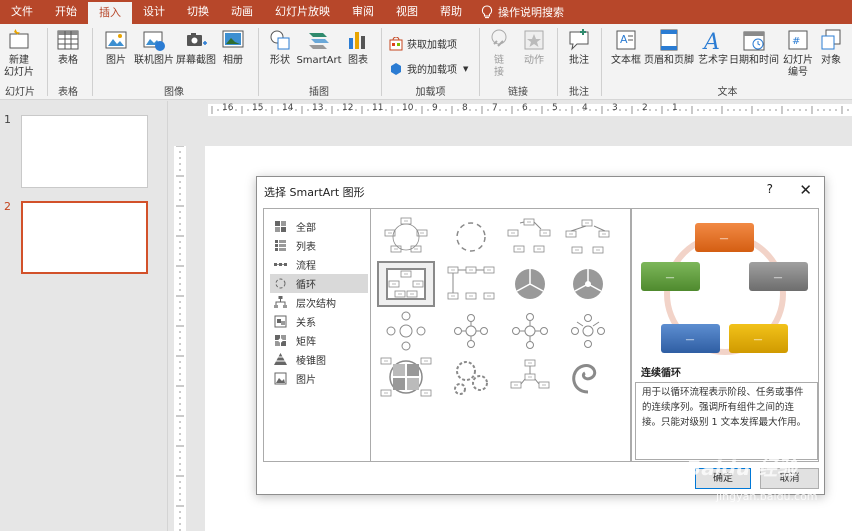  What do you see at coordinates (19, 39) in the screenshot?
I see `new-slide-icon` at bounding box center [19, 39].